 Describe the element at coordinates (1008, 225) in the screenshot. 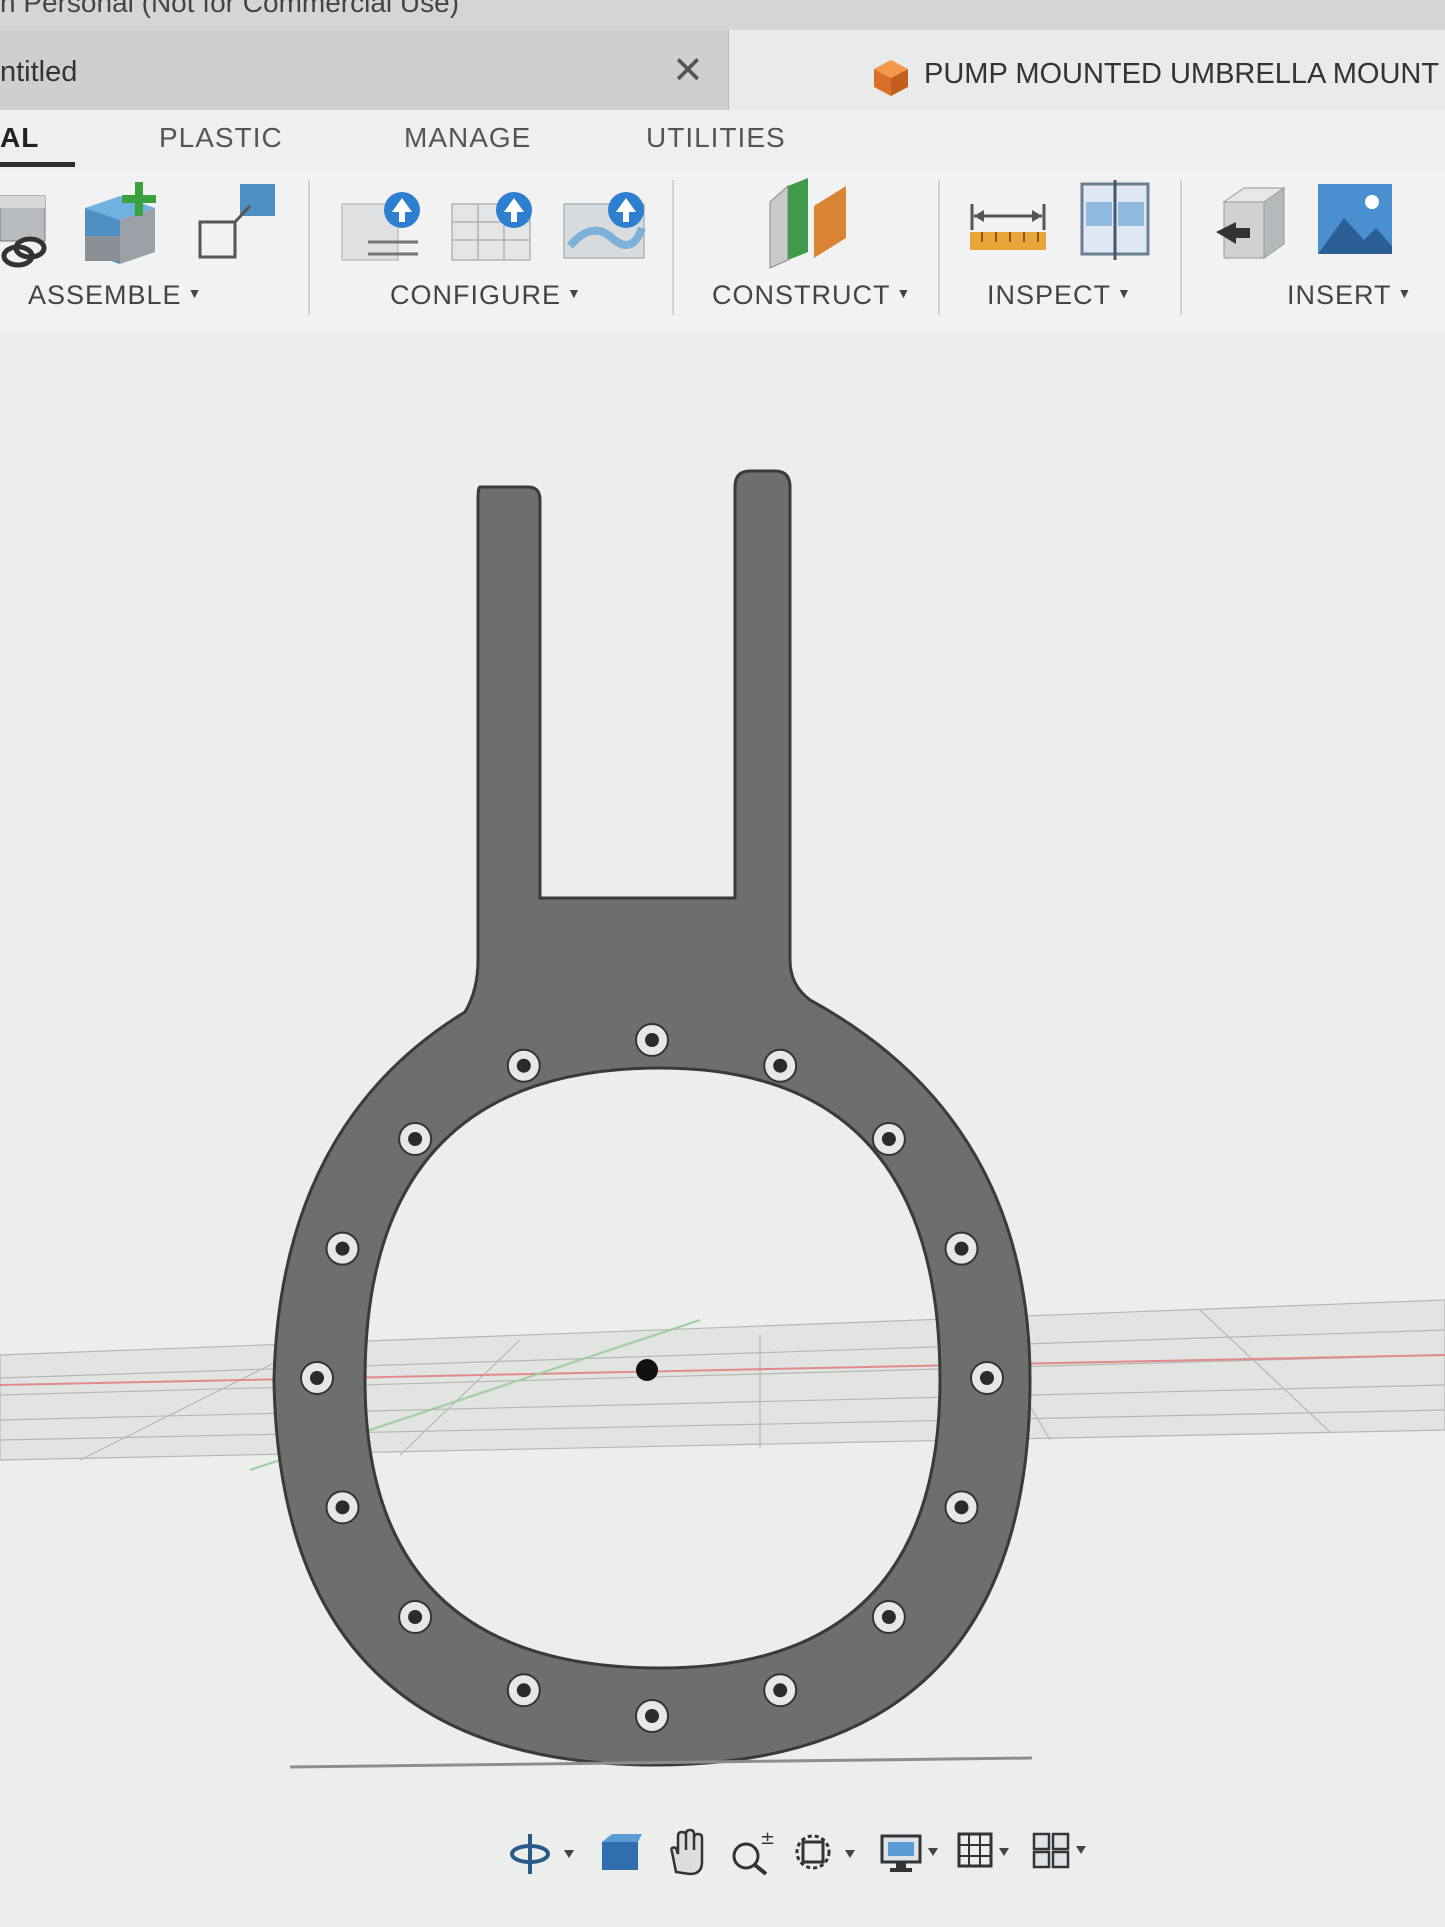

I see `measure-icon` at that location.